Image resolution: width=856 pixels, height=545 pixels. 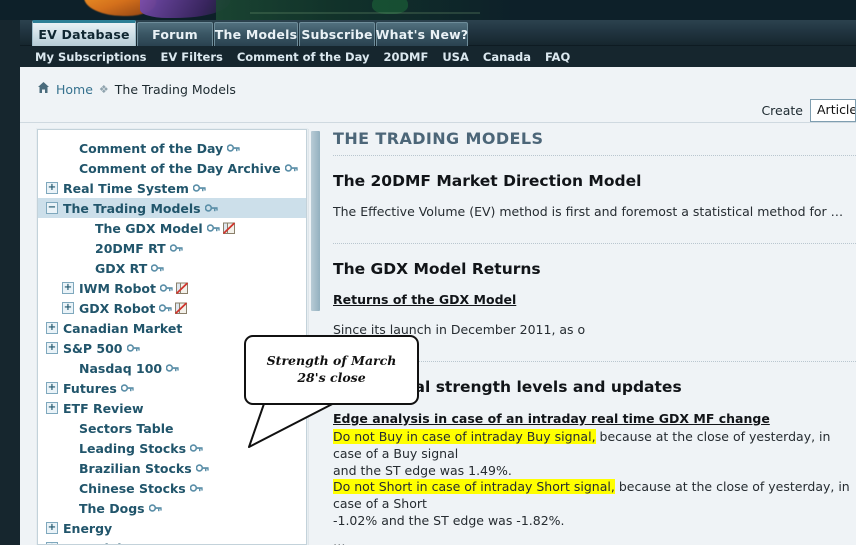 What do you see at coordinates (112, 508) in the screenshot?
I see `sidebar-item-label: The Dogs` at bounding box center [112, 508].